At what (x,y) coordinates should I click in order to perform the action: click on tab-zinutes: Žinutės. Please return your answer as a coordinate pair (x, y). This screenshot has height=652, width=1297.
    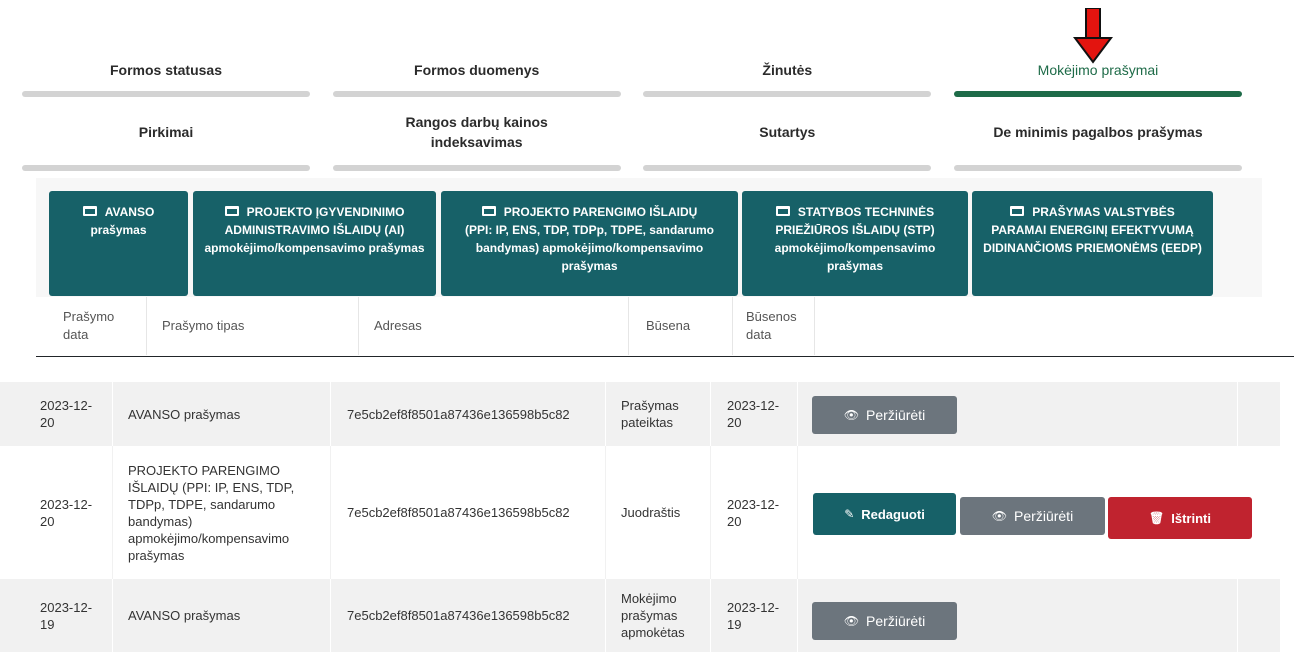
    Looking at the image, I should click on (787, 75).